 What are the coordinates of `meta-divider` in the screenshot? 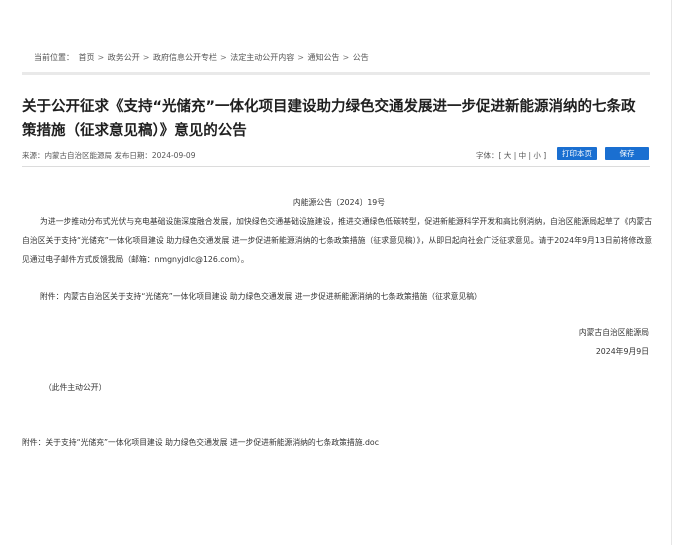 It's located at (336, 166).